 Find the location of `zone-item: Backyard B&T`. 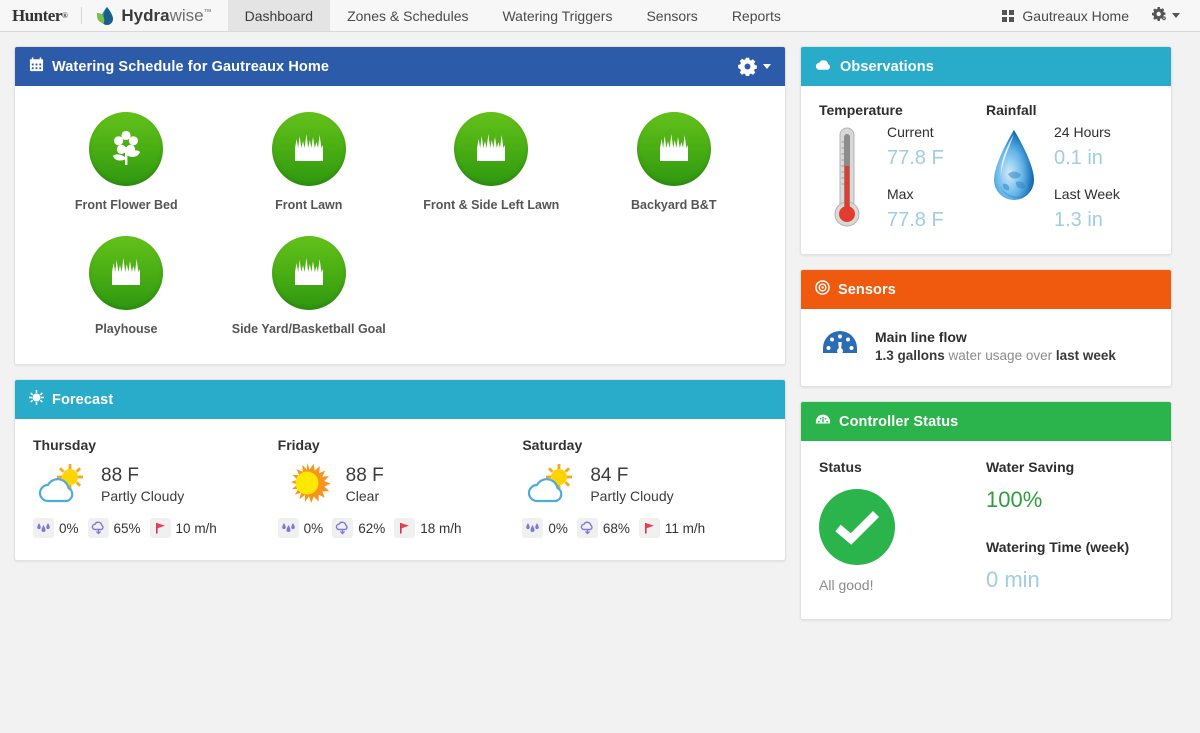

zone-item: Backyard B&T is located at coordinates (674, 162).